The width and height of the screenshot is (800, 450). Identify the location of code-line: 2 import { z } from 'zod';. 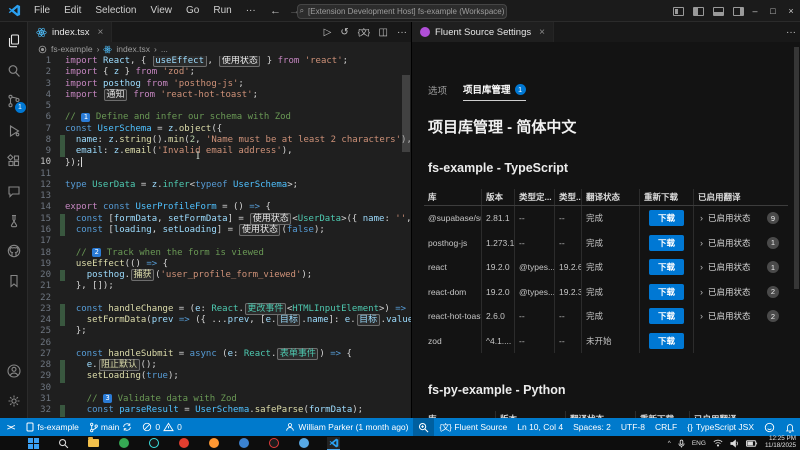
(219, 72).